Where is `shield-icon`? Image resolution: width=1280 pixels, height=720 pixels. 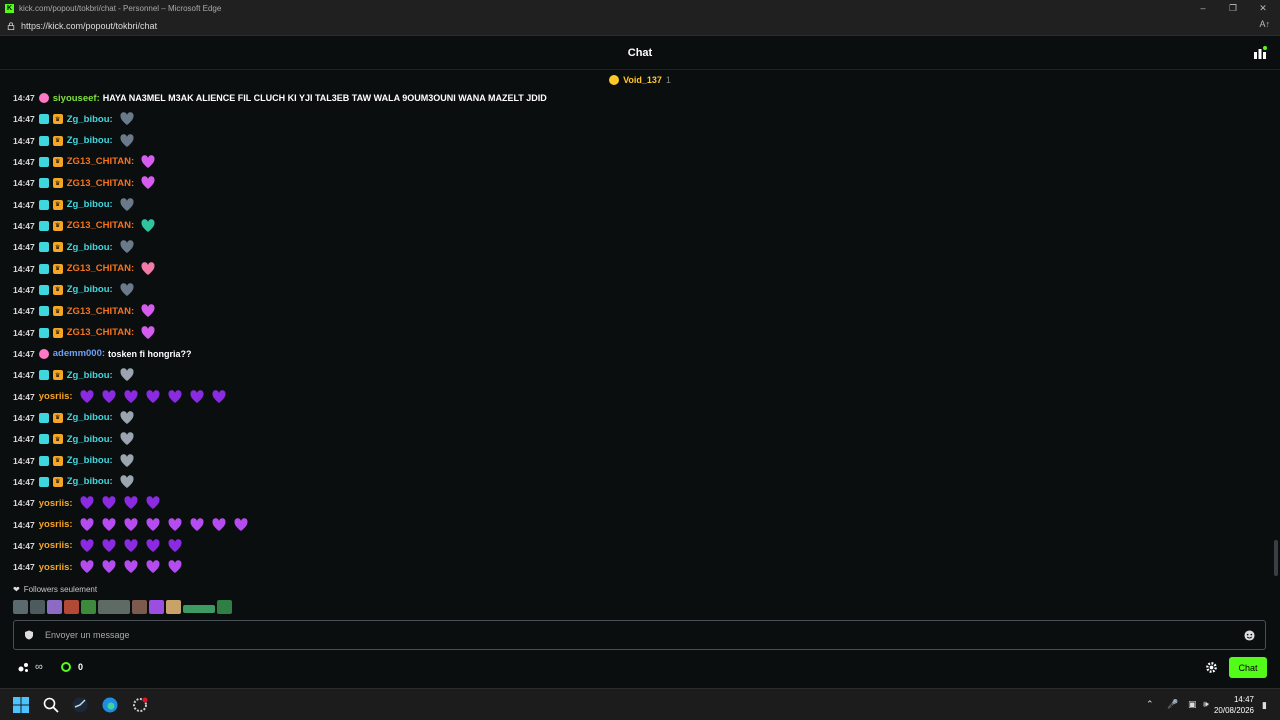 shield-icon is located at coordinates (29, 635).